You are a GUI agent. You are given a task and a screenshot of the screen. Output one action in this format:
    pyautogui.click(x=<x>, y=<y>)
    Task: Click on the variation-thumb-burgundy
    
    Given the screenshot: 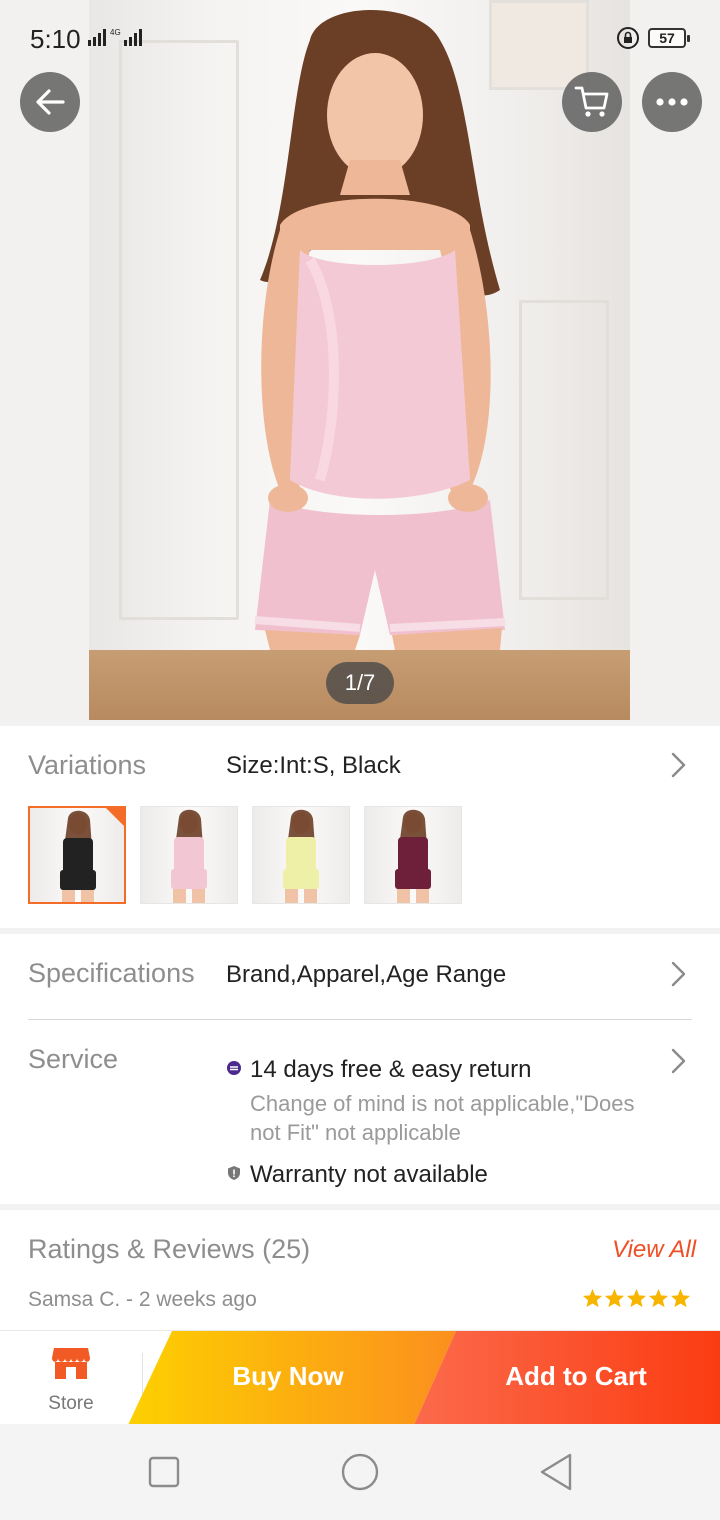 What is the action you would take?
    pyautogui.click(x=413, y=855)
    